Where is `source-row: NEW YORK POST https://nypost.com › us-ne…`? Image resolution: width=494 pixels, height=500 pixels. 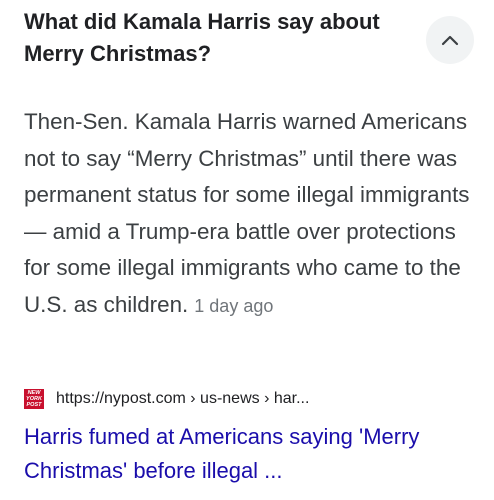 source-row: NEW YORK POST https://nypost.com › us-ne… is located at coordinates (166, 399).